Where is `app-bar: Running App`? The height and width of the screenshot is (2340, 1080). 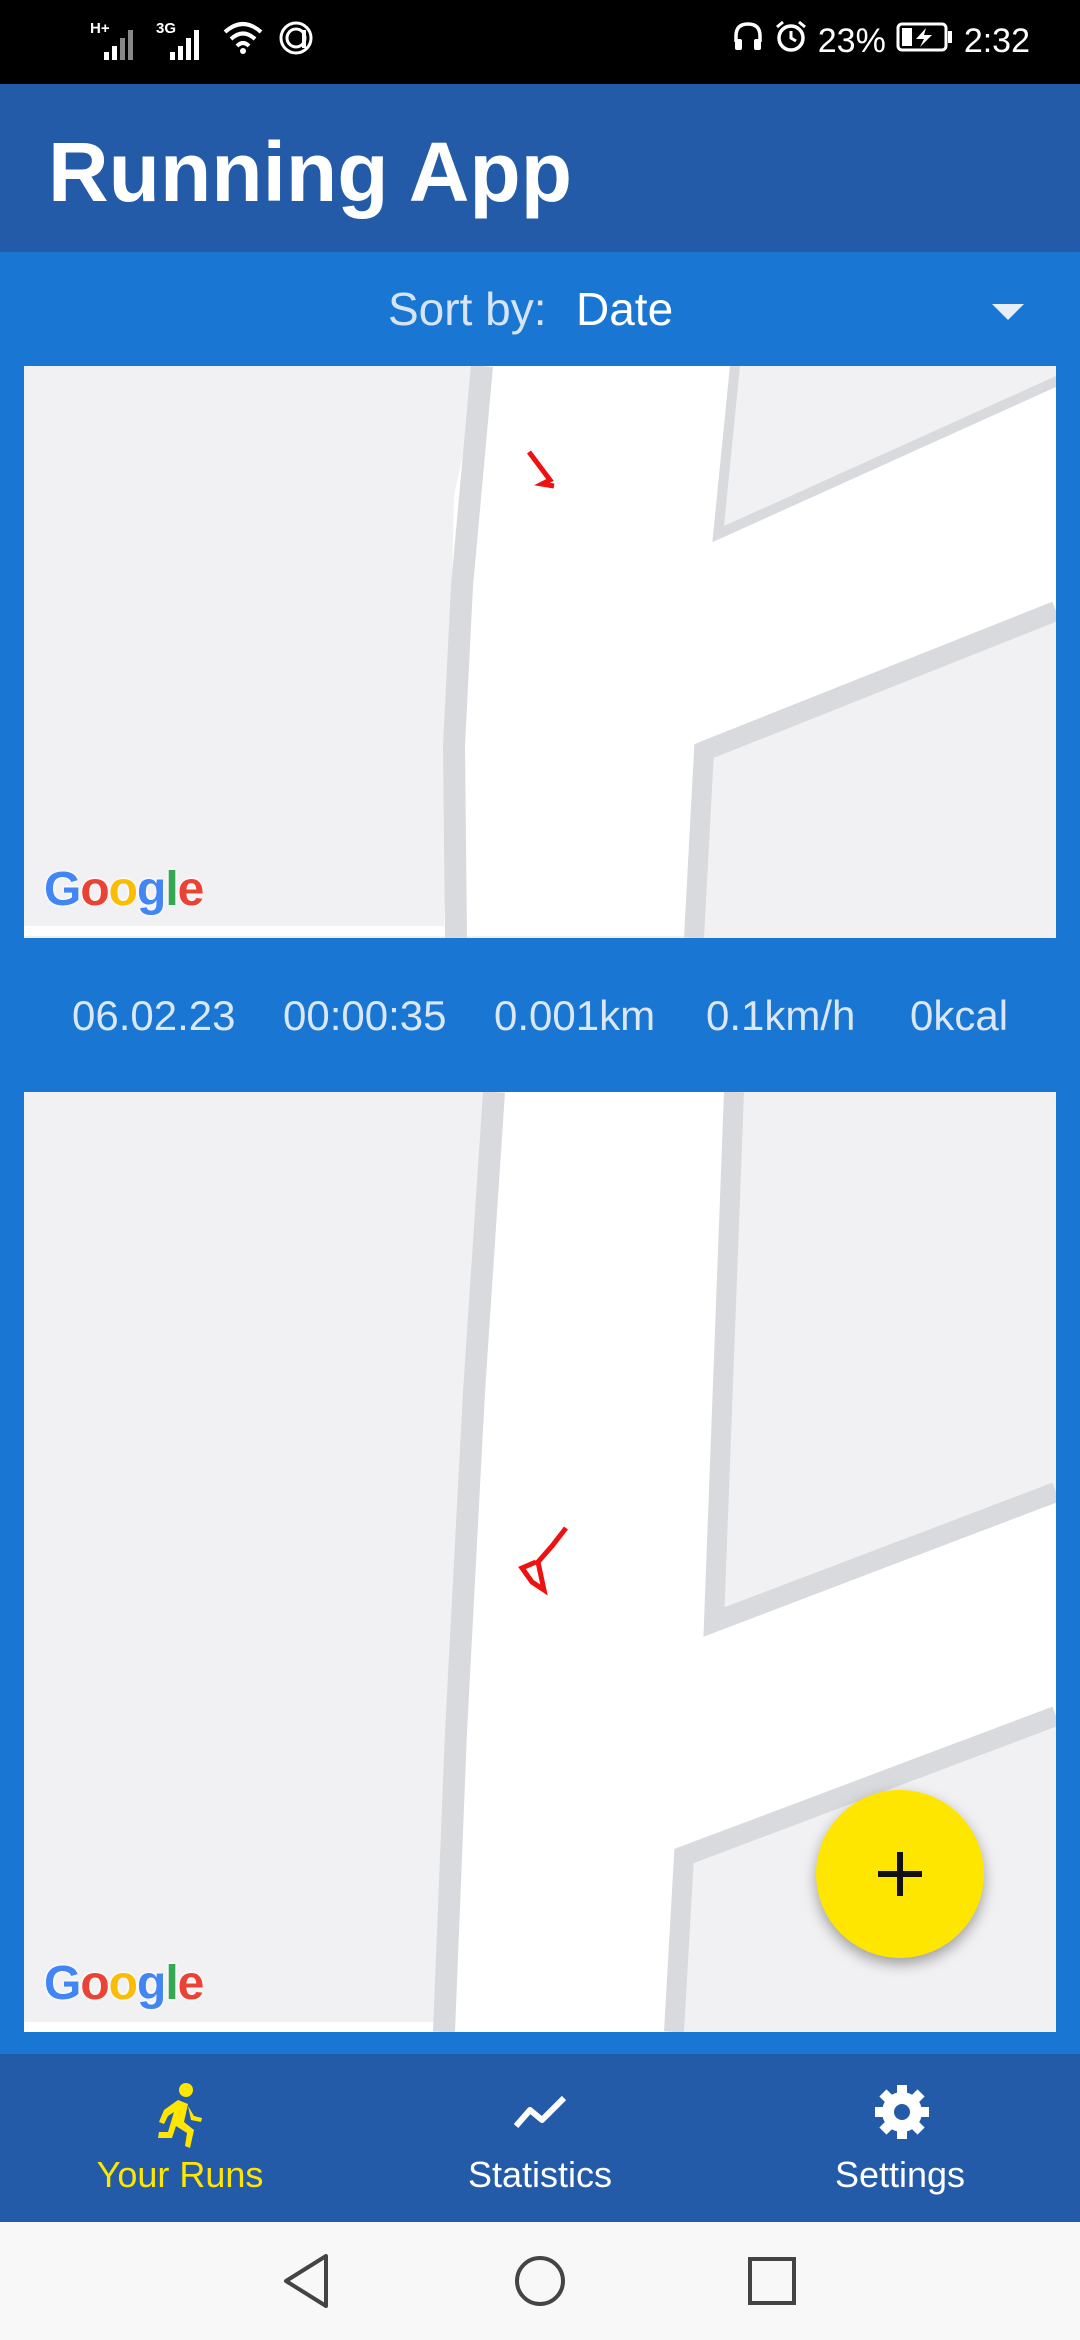 app-bar: Running App is located at coordinates (540, 168).